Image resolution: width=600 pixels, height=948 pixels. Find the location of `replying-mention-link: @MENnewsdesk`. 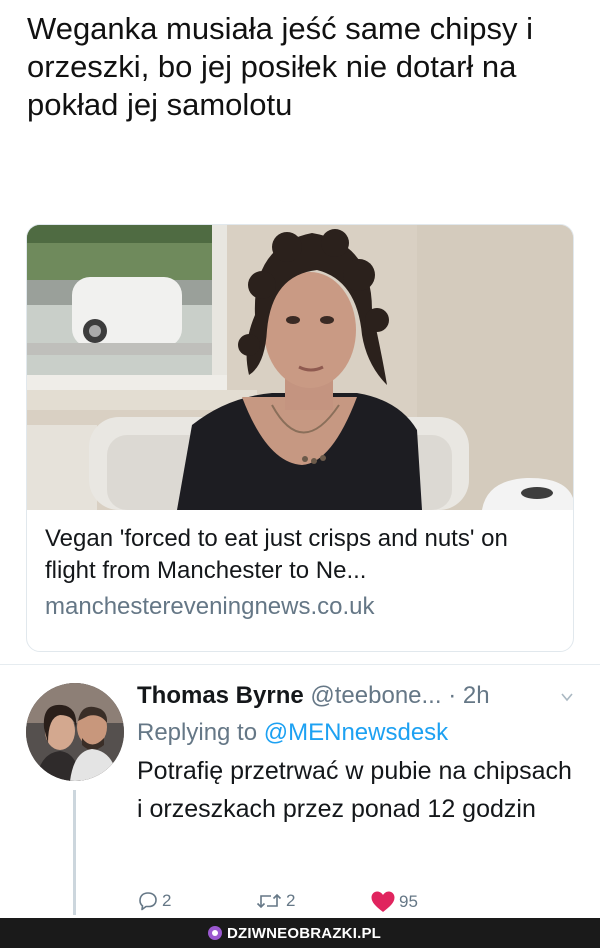

replying-mention-link: @MENnewsdesk is located at coordinates (356, 732).